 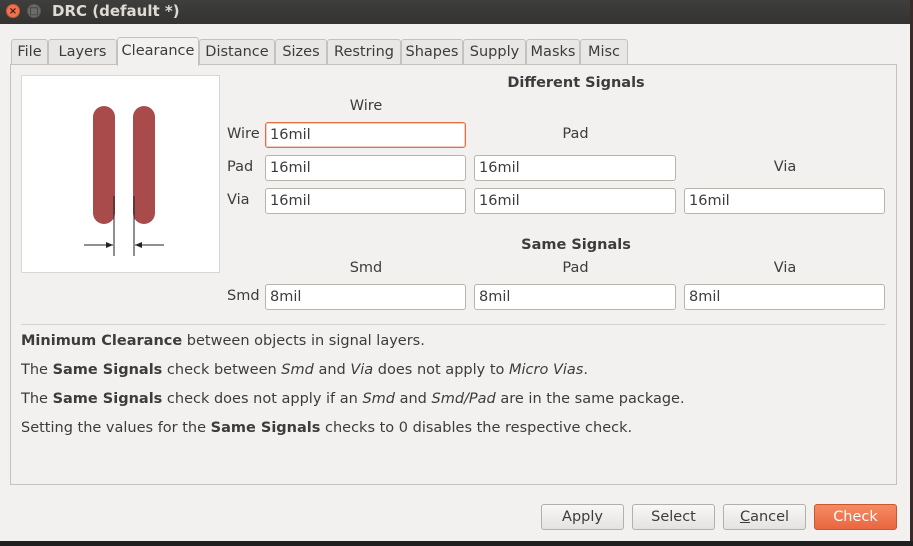 I want to click on tab-clearance: Clearance, so click(x=158, y=51).